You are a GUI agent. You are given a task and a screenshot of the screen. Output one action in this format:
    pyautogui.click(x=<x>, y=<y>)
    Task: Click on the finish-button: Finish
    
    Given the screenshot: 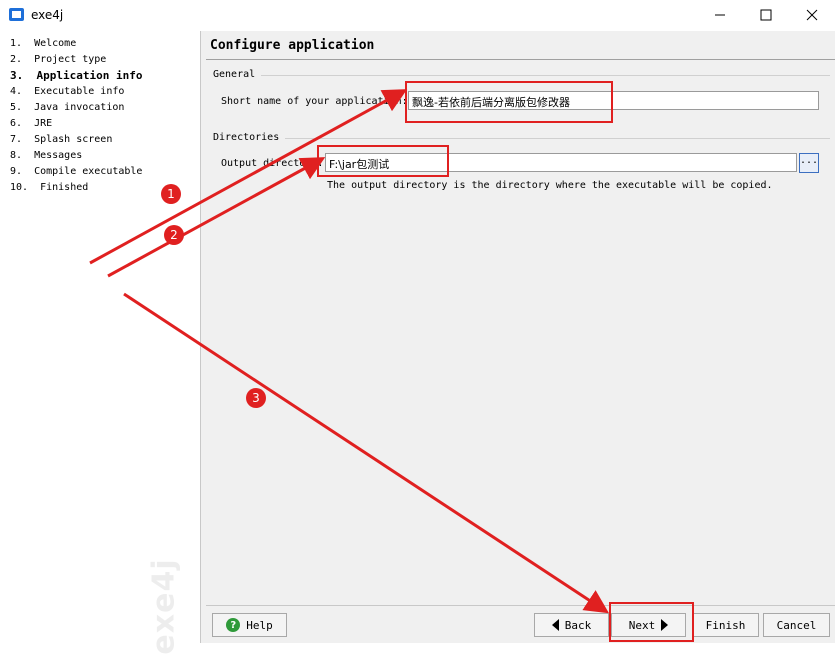 What is the action you would take?
    pyautogui.click(x=725, y=625)
    